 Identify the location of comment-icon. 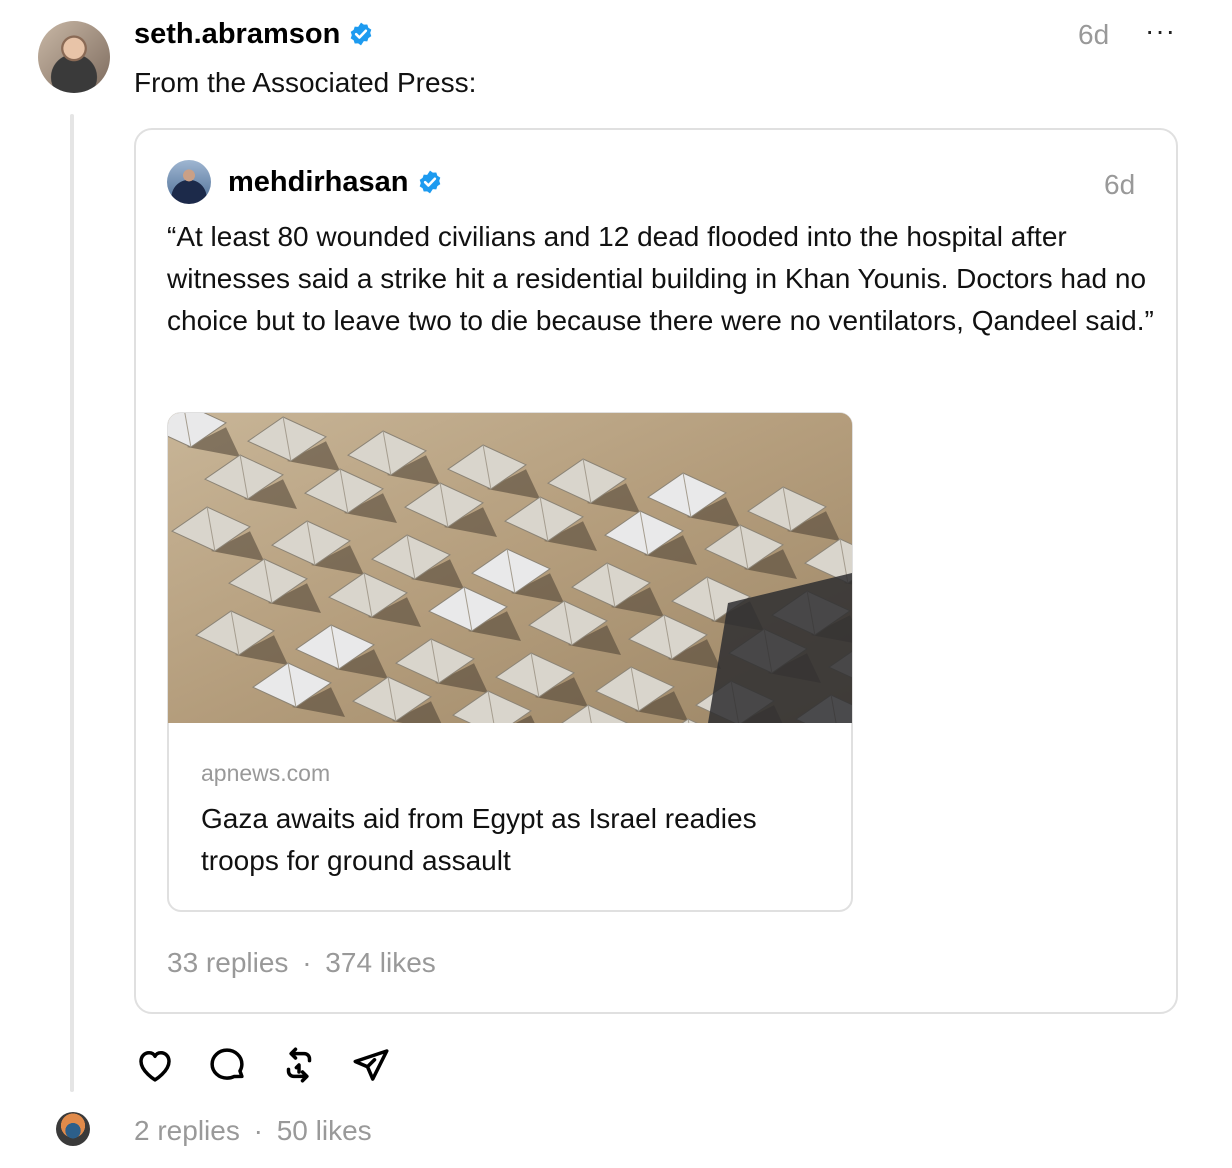
(227, 1065).